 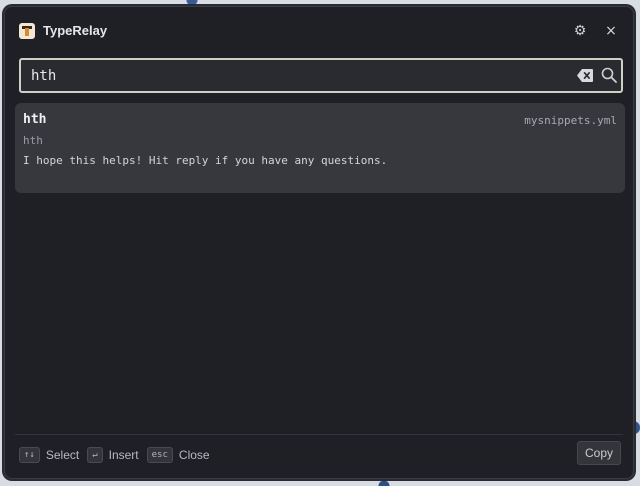 What do you see at coordinates (570, 120) in the screenshot?
I see `result-source-file: mysnippets.yml` at bounding box center [570, 120].